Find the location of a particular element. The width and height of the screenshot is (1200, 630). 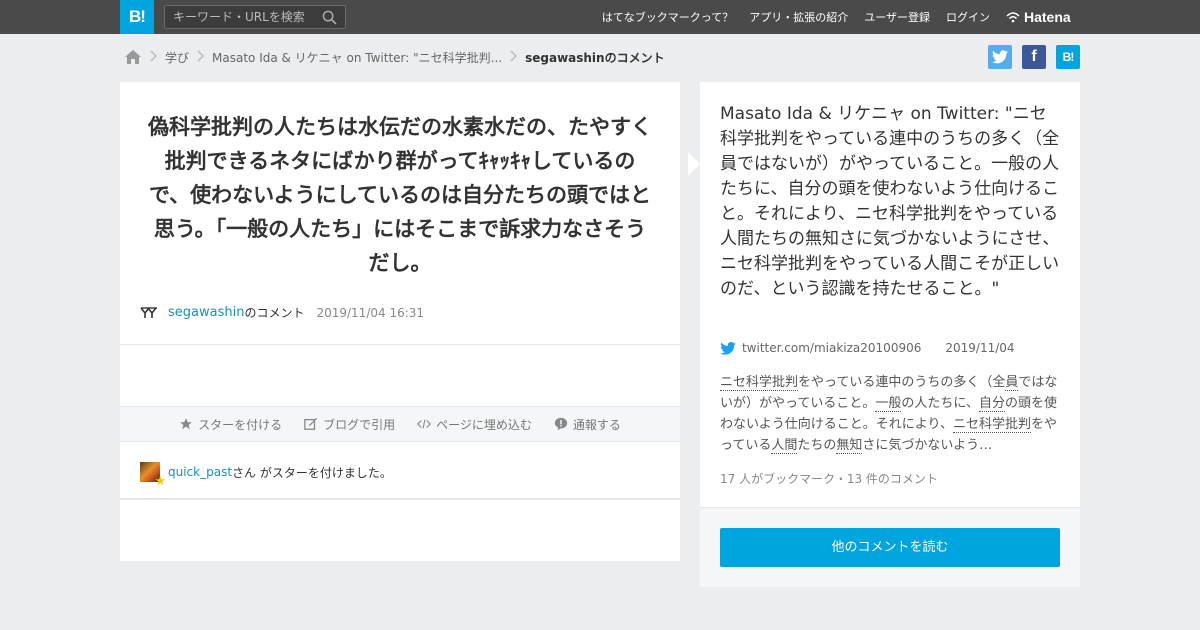

star-username: quick_past is located at coordinates (200, 472).